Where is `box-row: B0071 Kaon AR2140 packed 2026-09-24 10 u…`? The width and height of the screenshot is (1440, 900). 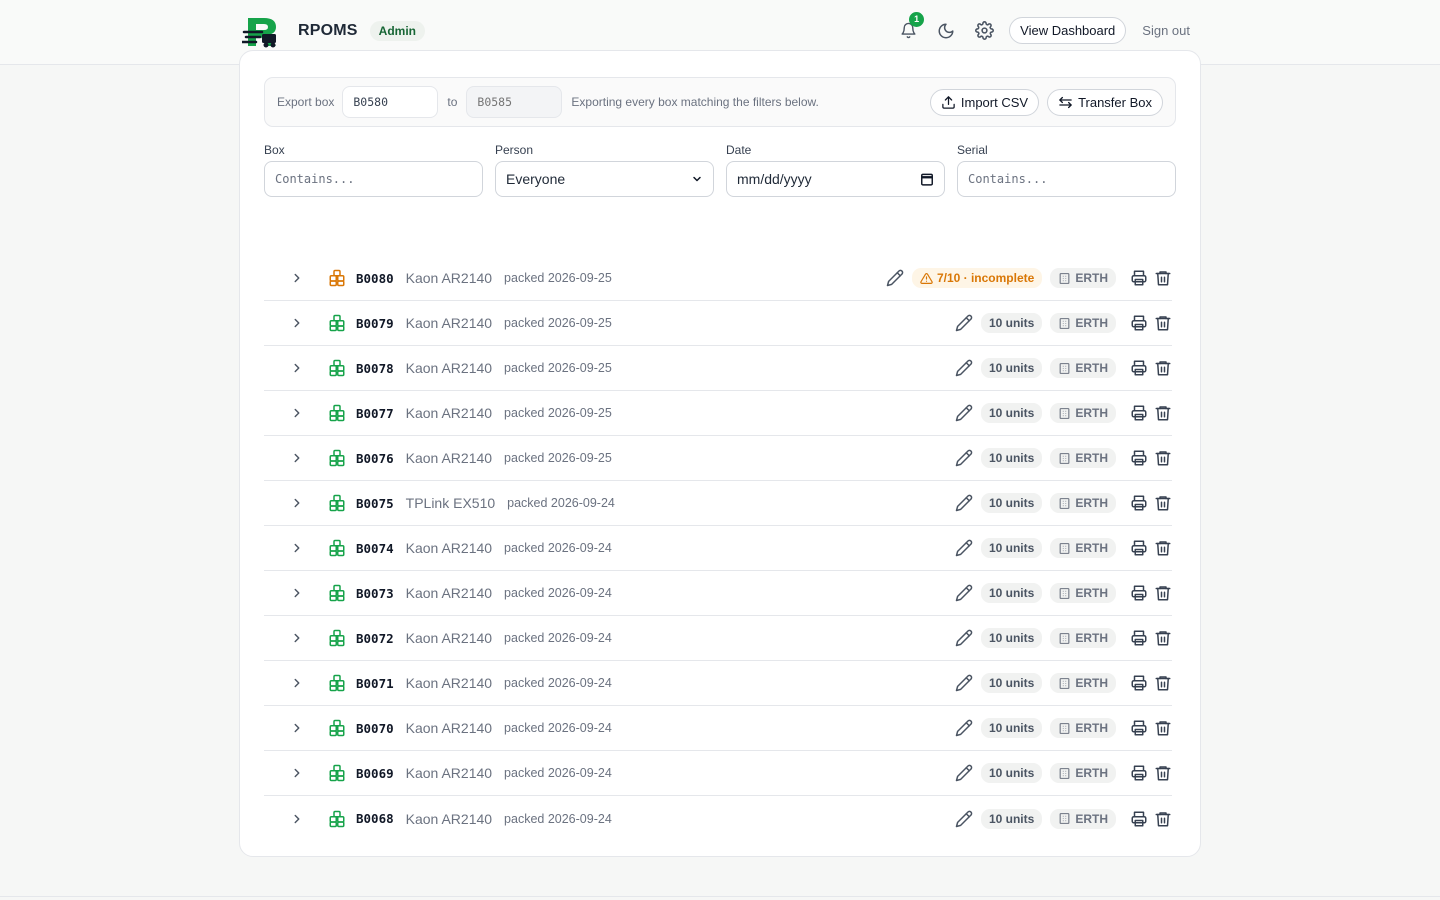 box-row: B0071 Kaon AR2140 packed 2026-09-24 10 u… is located at coordinates (718, 683).